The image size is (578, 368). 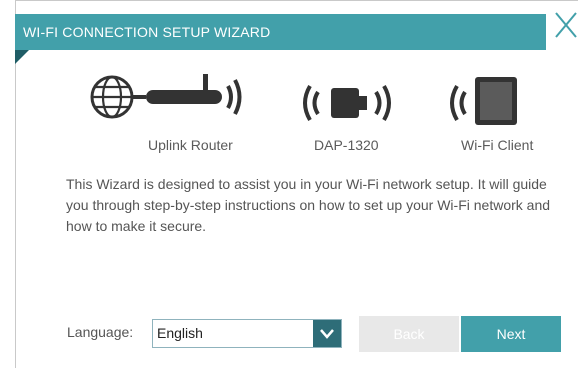 I want to click on wizard-title: WI-FI CONNECTION SETUP WIZARD, so click(x=147, y=32).